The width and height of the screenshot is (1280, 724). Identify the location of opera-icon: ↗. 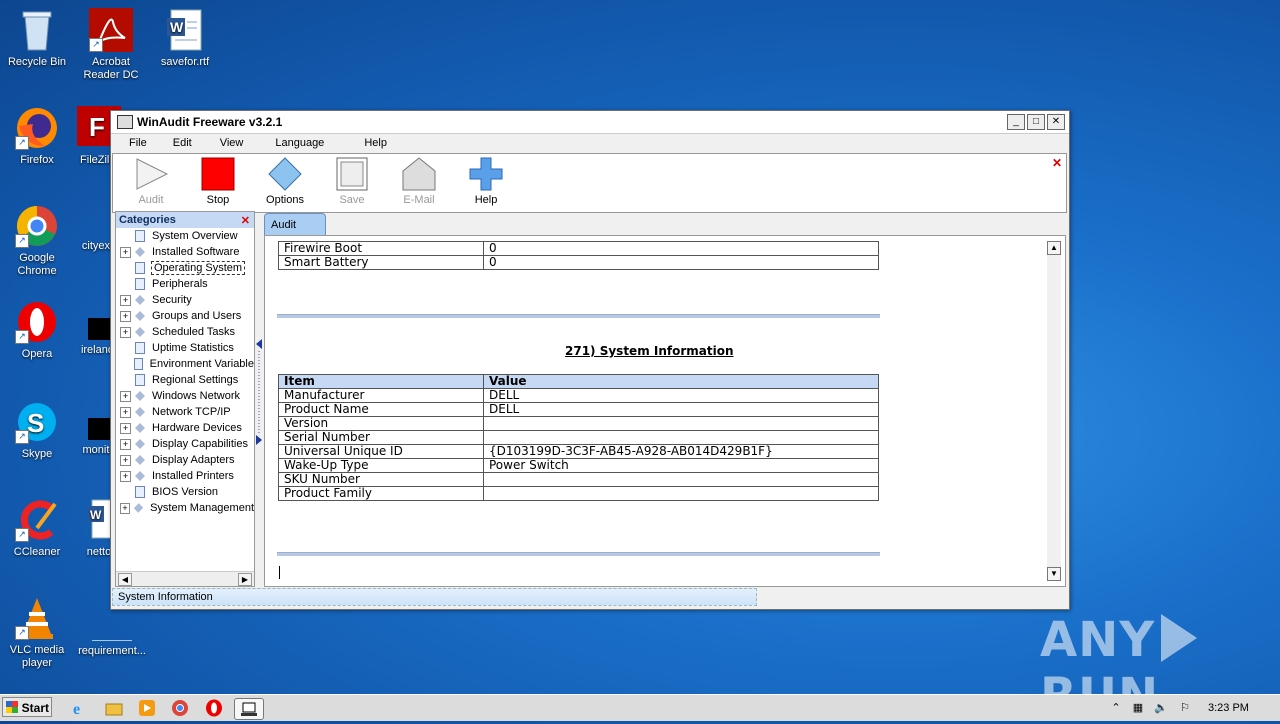
(37, 322).